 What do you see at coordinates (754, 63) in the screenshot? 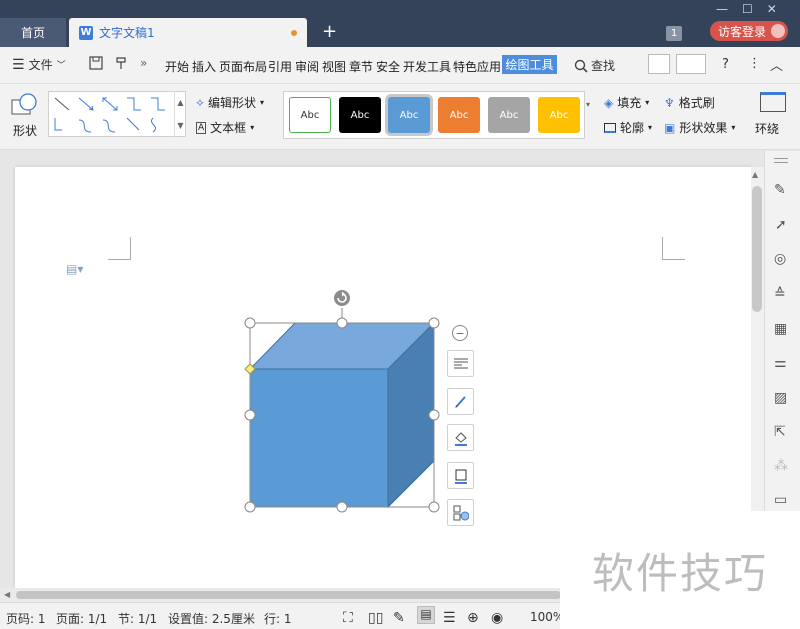
I see `more-options-icon: ⋮` at bounding box center [754, 63].